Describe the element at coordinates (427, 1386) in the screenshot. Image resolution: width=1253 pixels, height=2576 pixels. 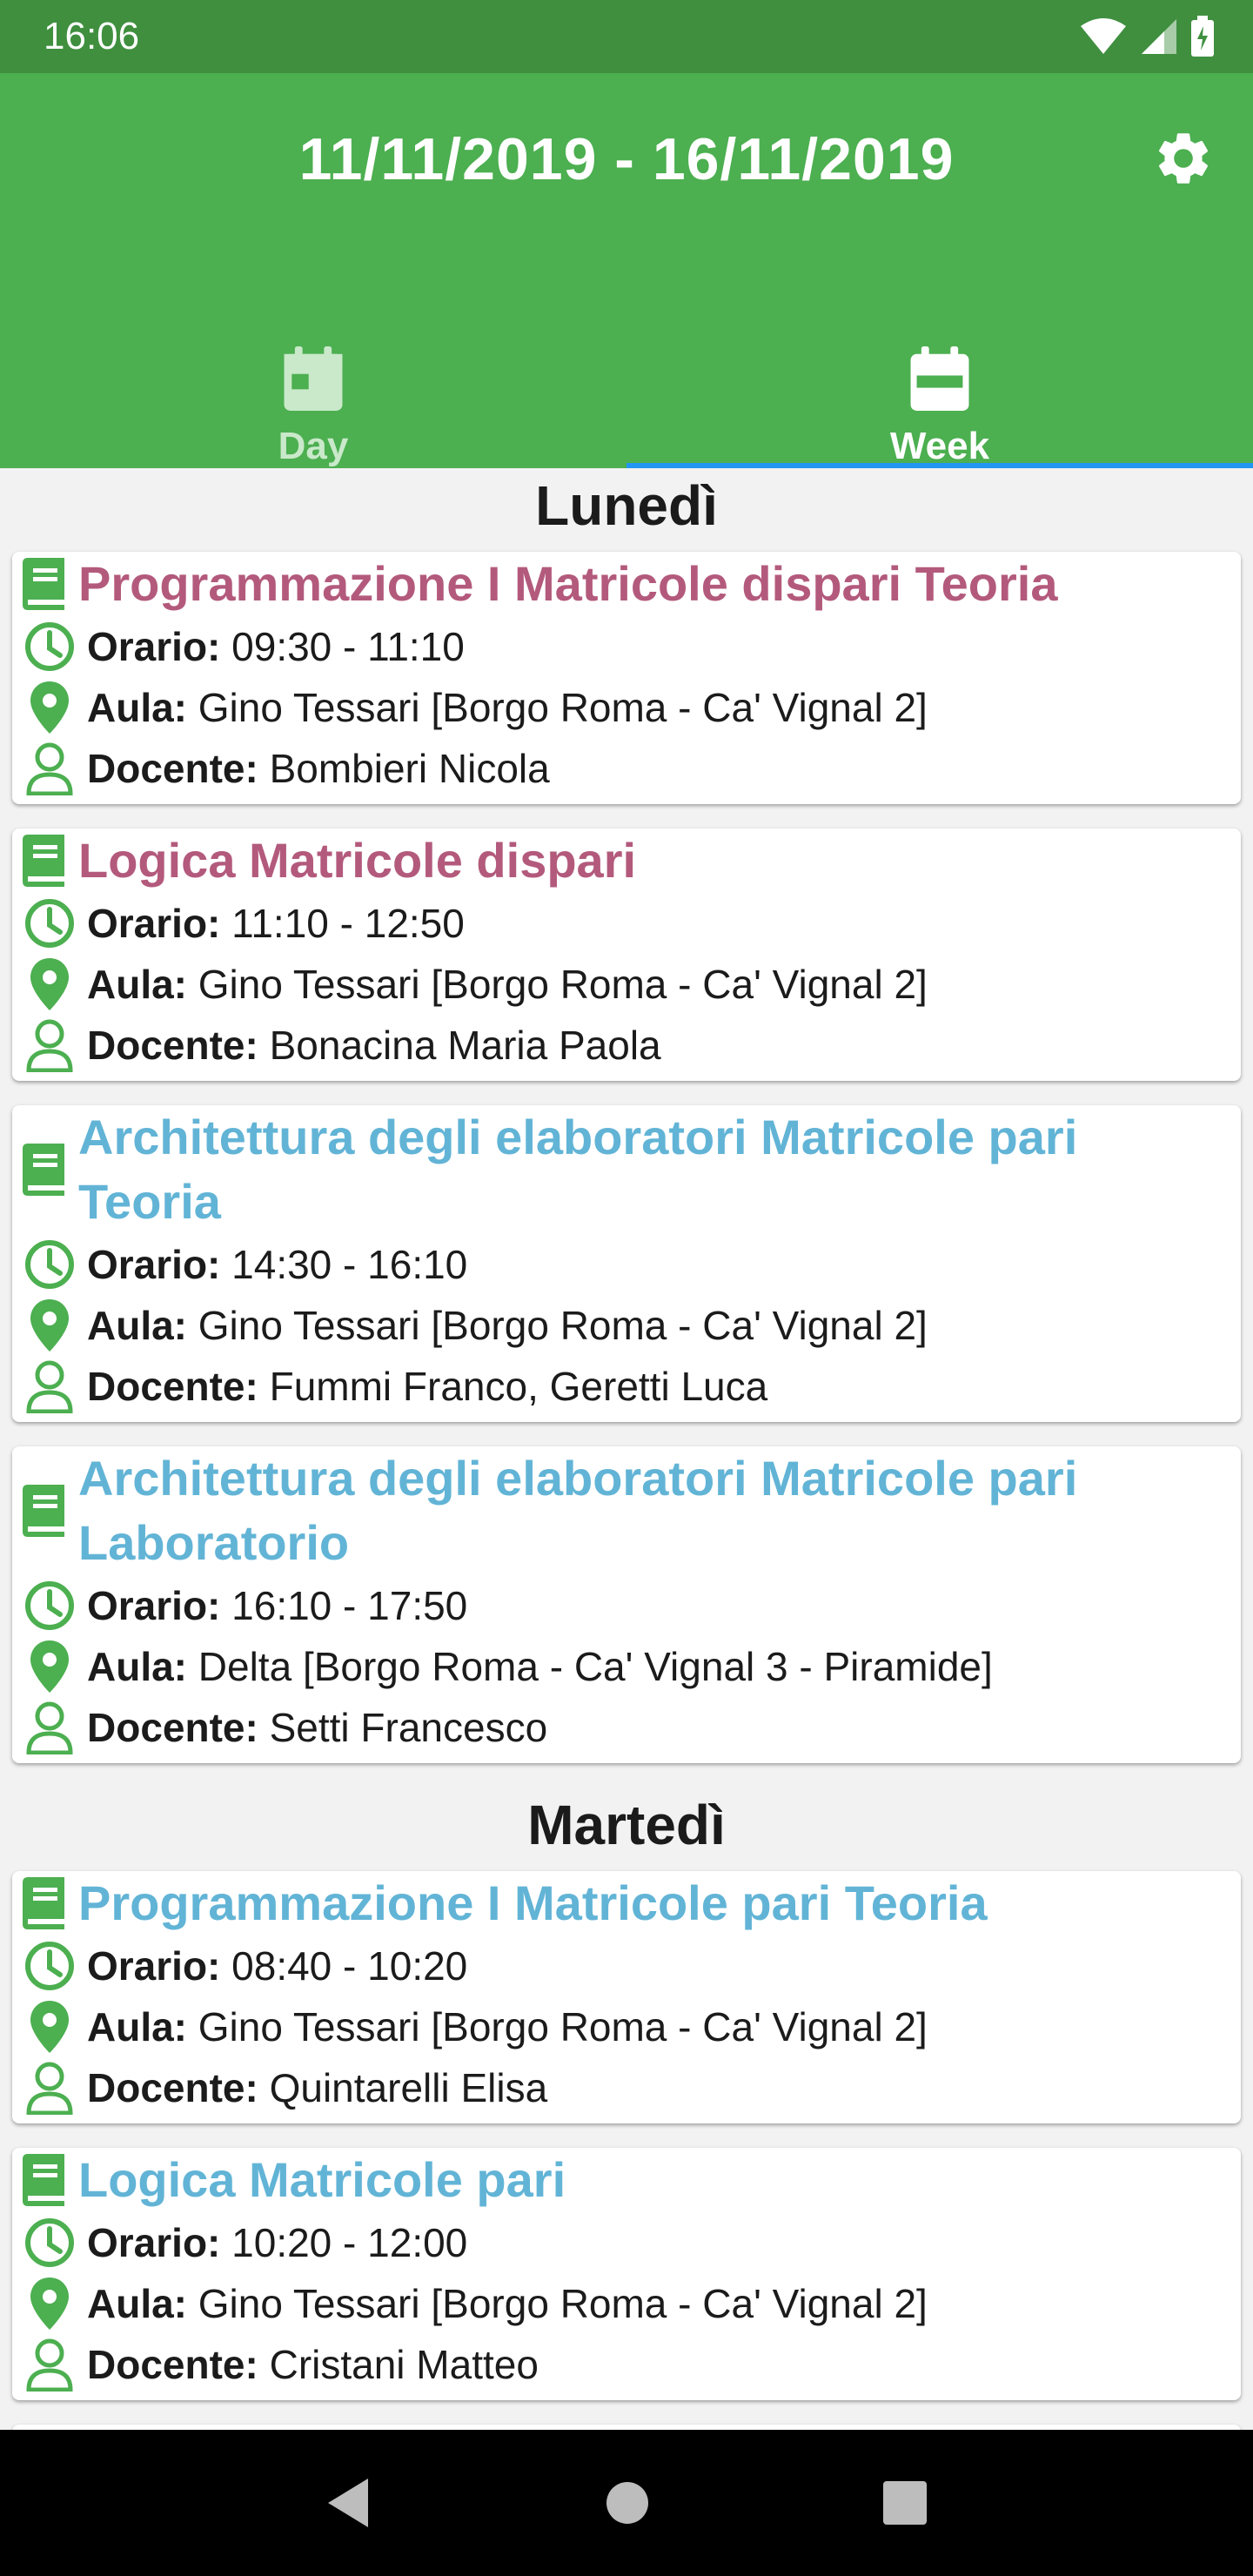
I see `lesson-teacher: Docente: Fummi Franco, Geretti Luca` at that location.